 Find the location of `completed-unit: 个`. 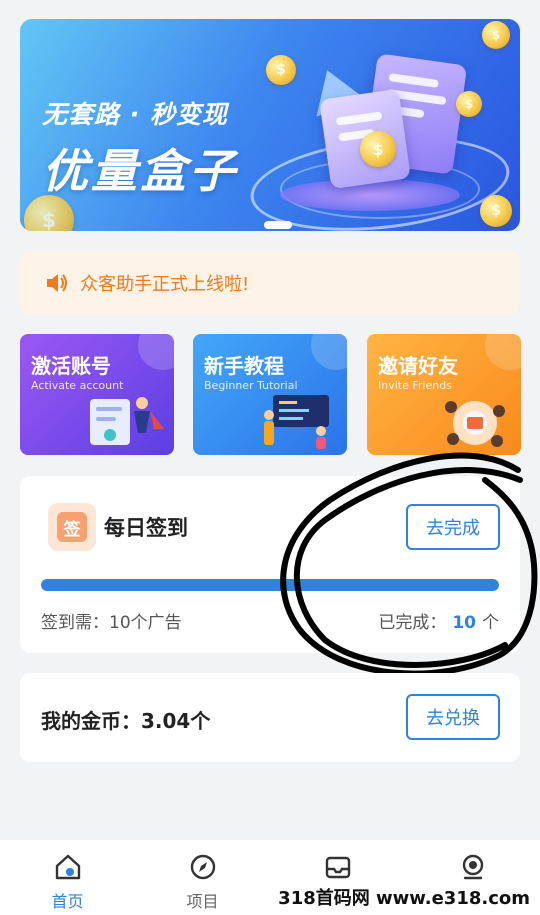

completed-unit: 个 is located at coordinates (490, 623).